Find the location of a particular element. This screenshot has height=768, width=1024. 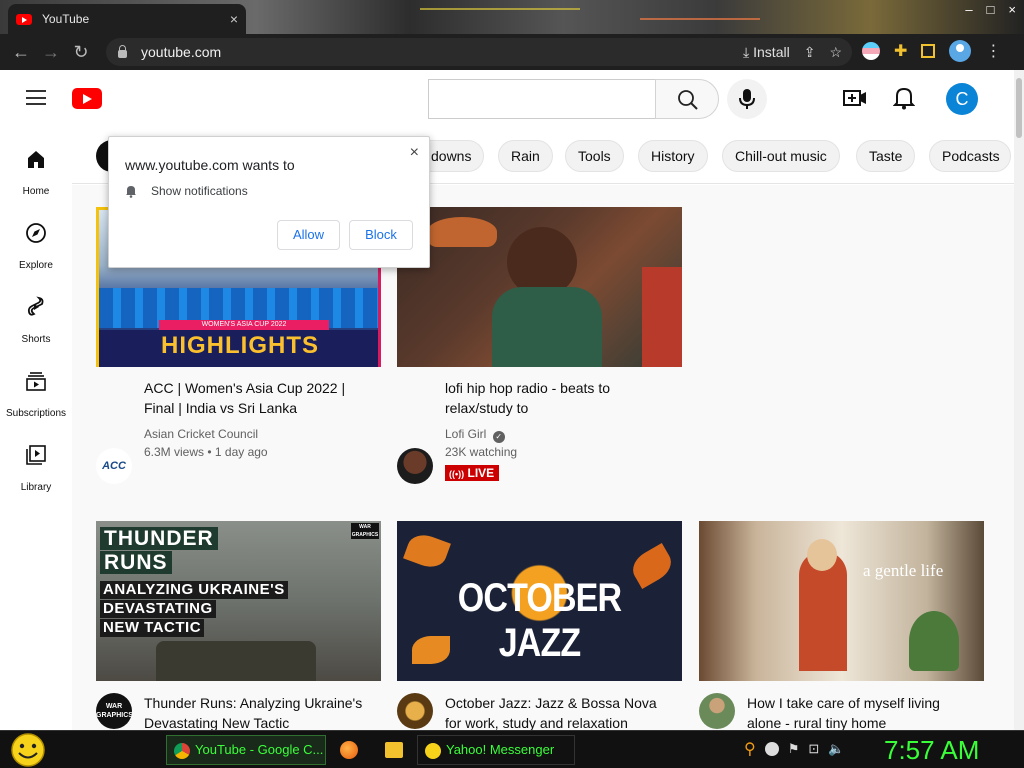

tab-close-icon: × is located at coordinates (234, 19).